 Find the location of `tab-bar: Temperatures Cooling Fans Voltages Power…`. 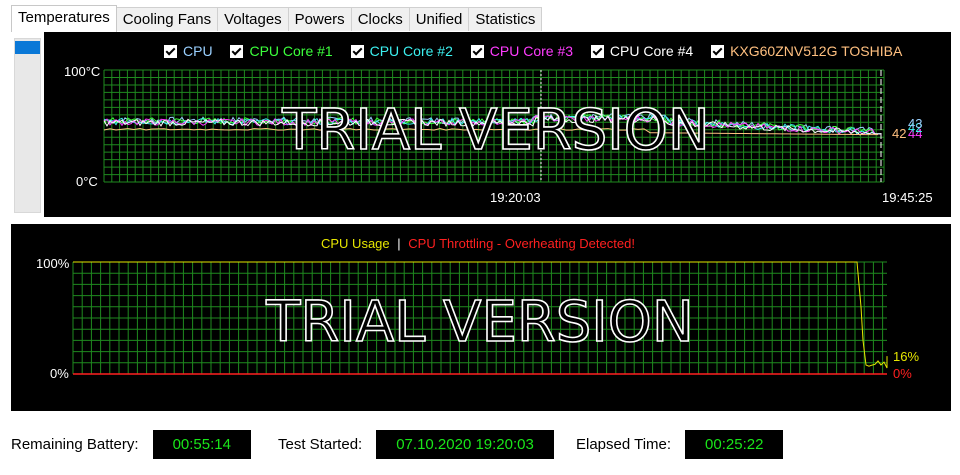

tab-bar: Temperatures Cooling Fans Voltages Power… is located at coordinates (277, 18).